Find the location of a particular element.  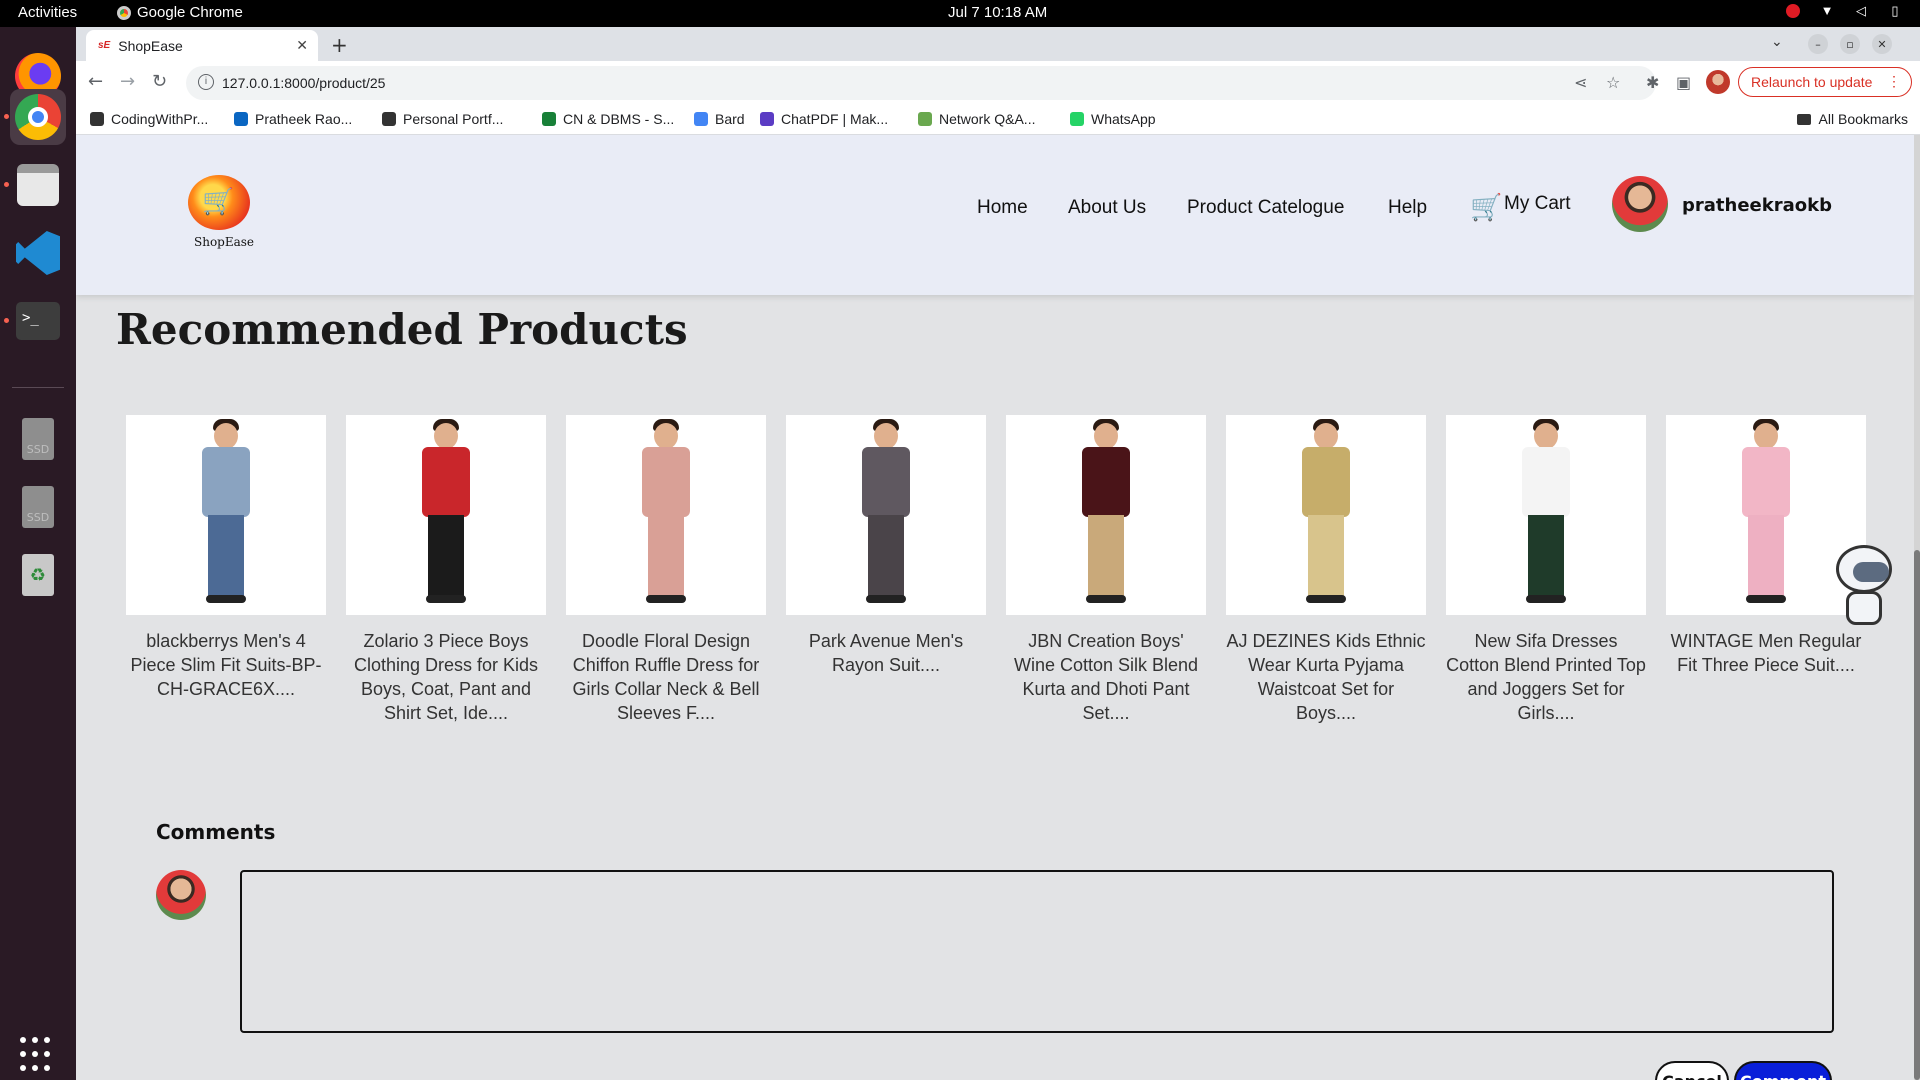

dock-ssd-2: SSD is located at coordinates (38, 507).